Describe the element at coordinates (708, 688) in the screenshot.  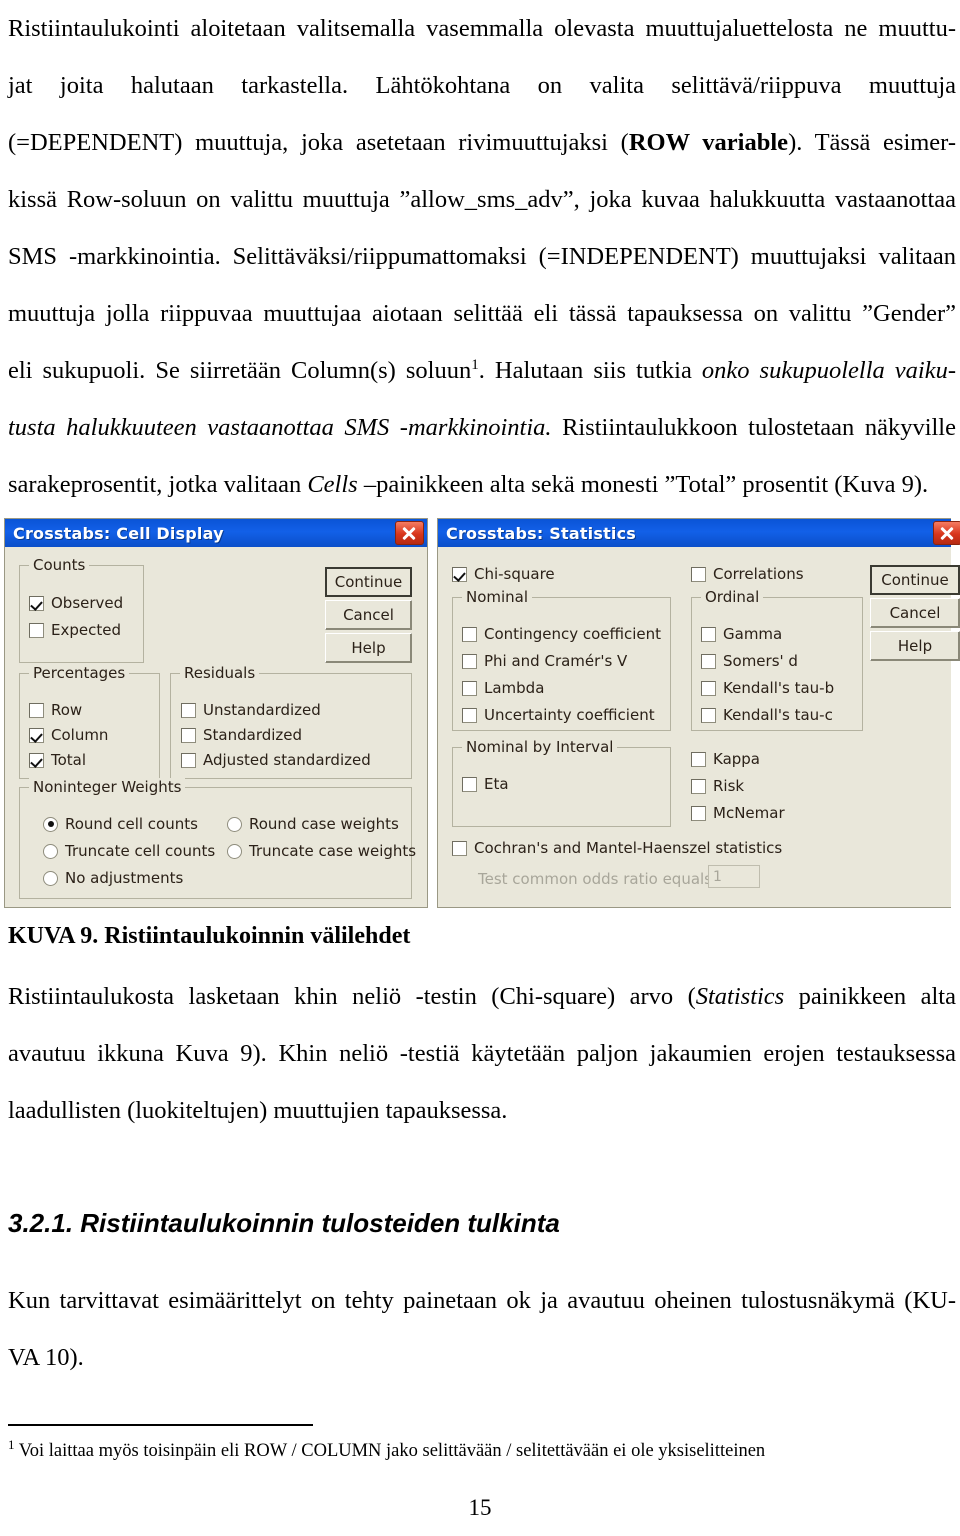
I see `checkbox-kendalls-tau-b-box` at that location.